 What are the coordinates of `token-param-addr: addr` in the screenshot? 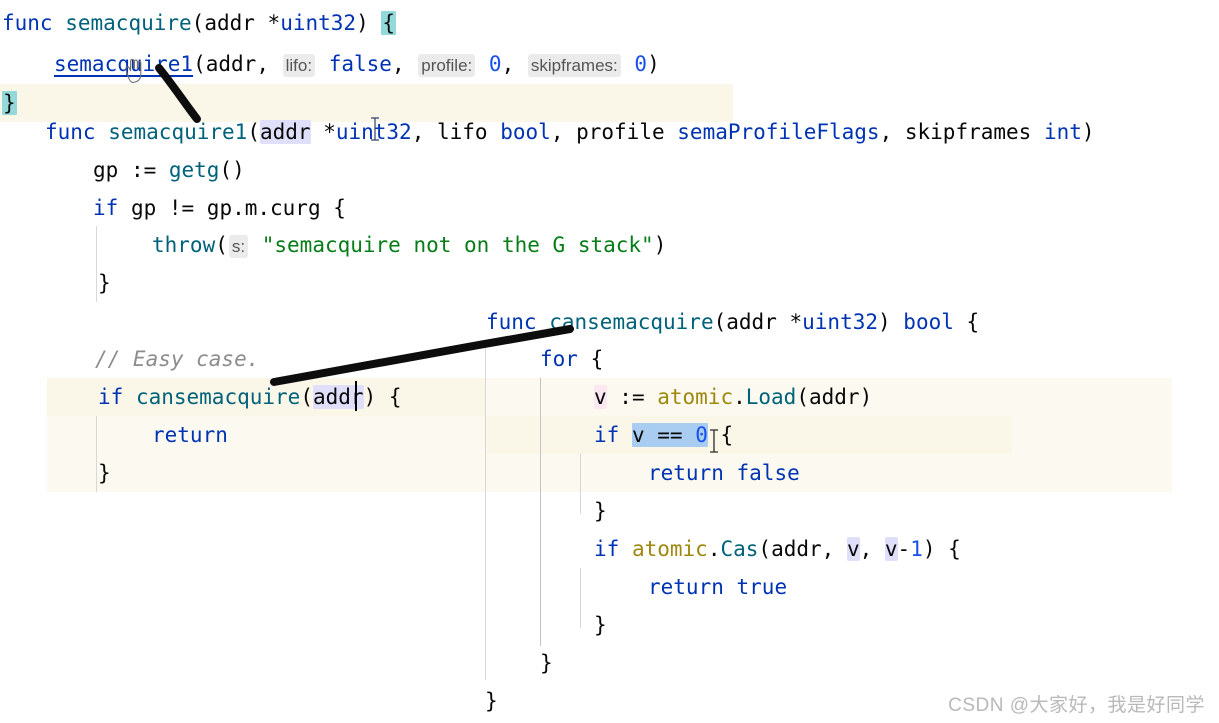 It's located at (229, 23).